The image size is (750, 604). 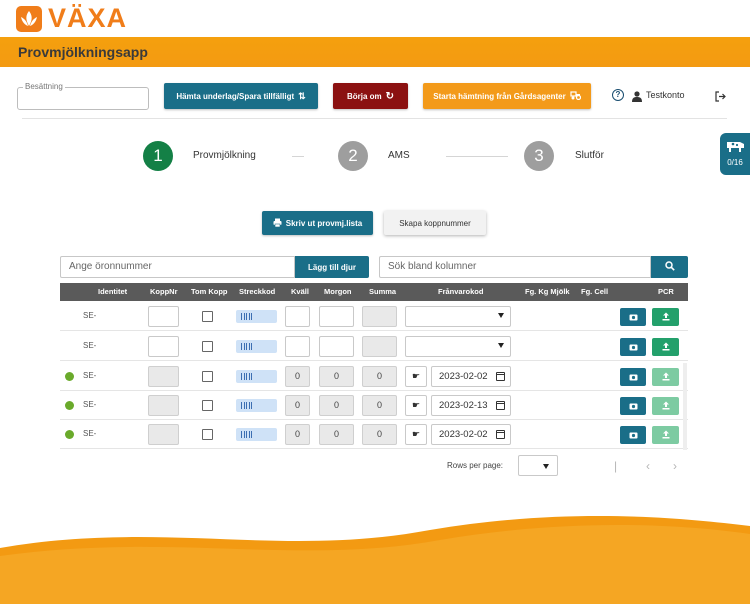 I want to click on cow-counter-badge: 0/16, so click(x=735, y=154).